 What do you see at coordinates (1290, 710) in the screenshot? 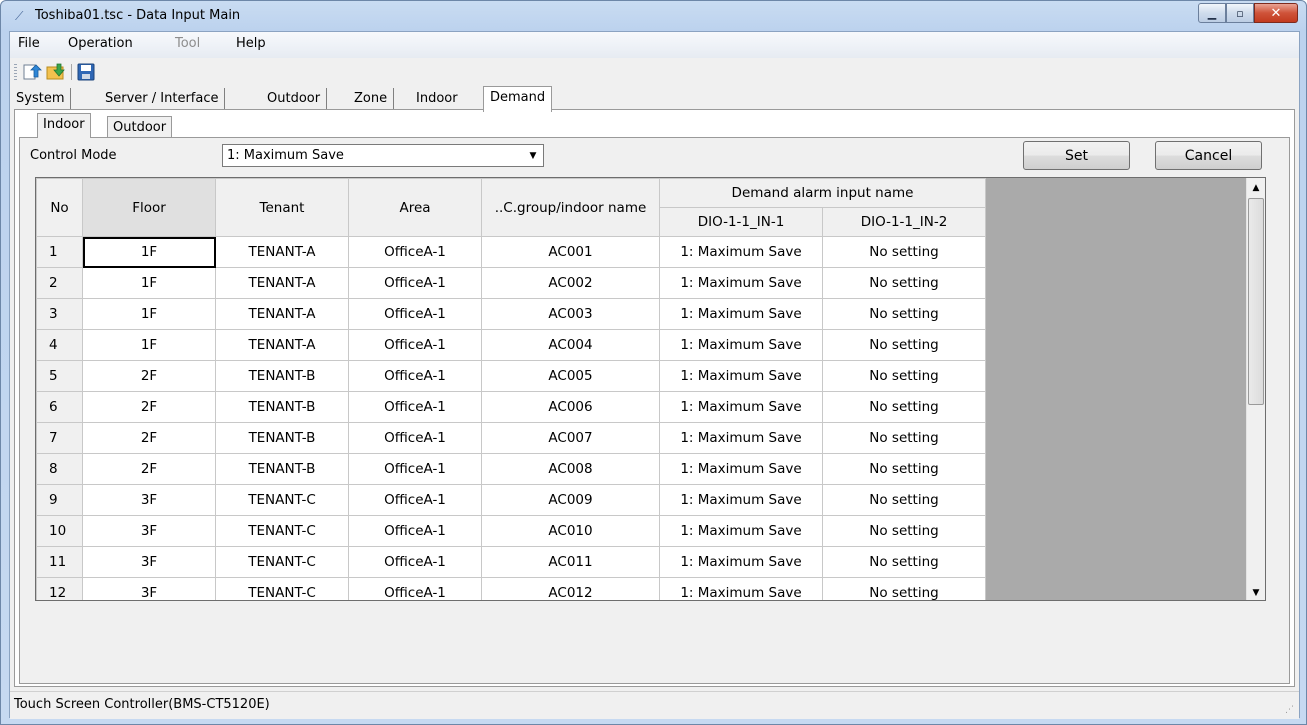
I see `resize-grip-icon: ⋰` at bounding box center [1290, 710].